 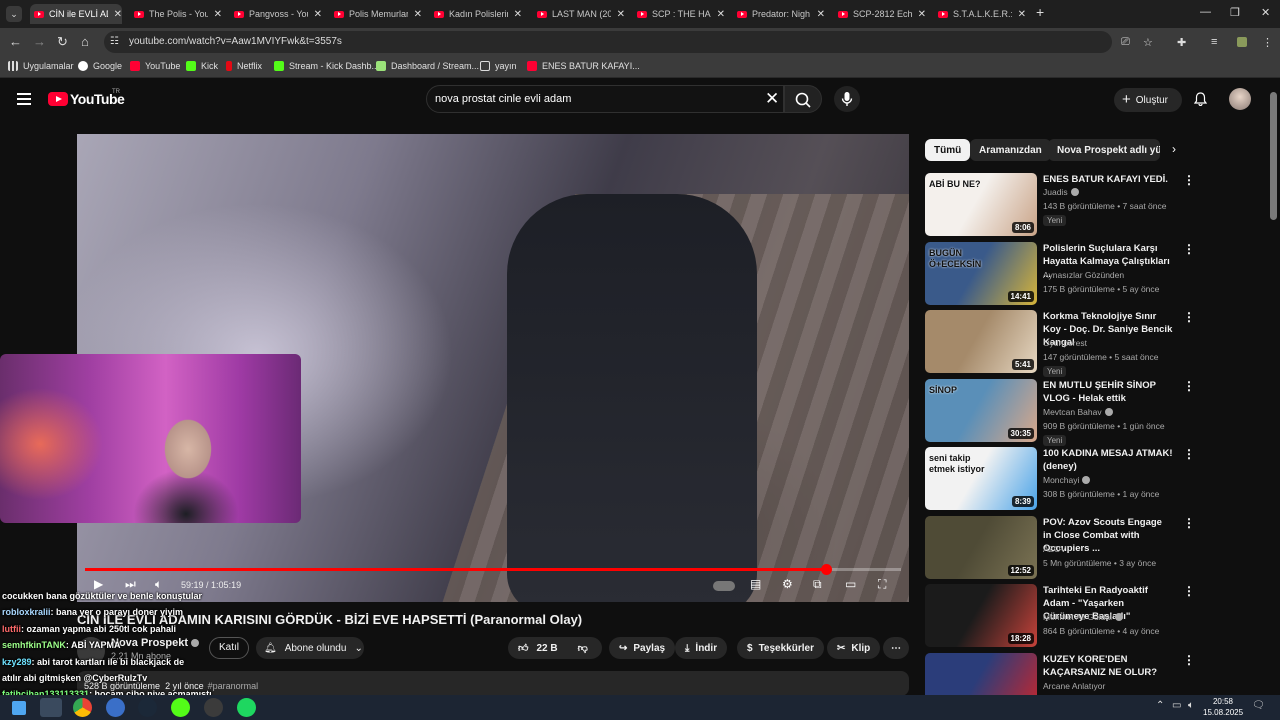 What do you see at coordinates (1267, 42) in the screenshot?
I see `browser-menu-icon: ⋮` at bounding box center [1267, 42].